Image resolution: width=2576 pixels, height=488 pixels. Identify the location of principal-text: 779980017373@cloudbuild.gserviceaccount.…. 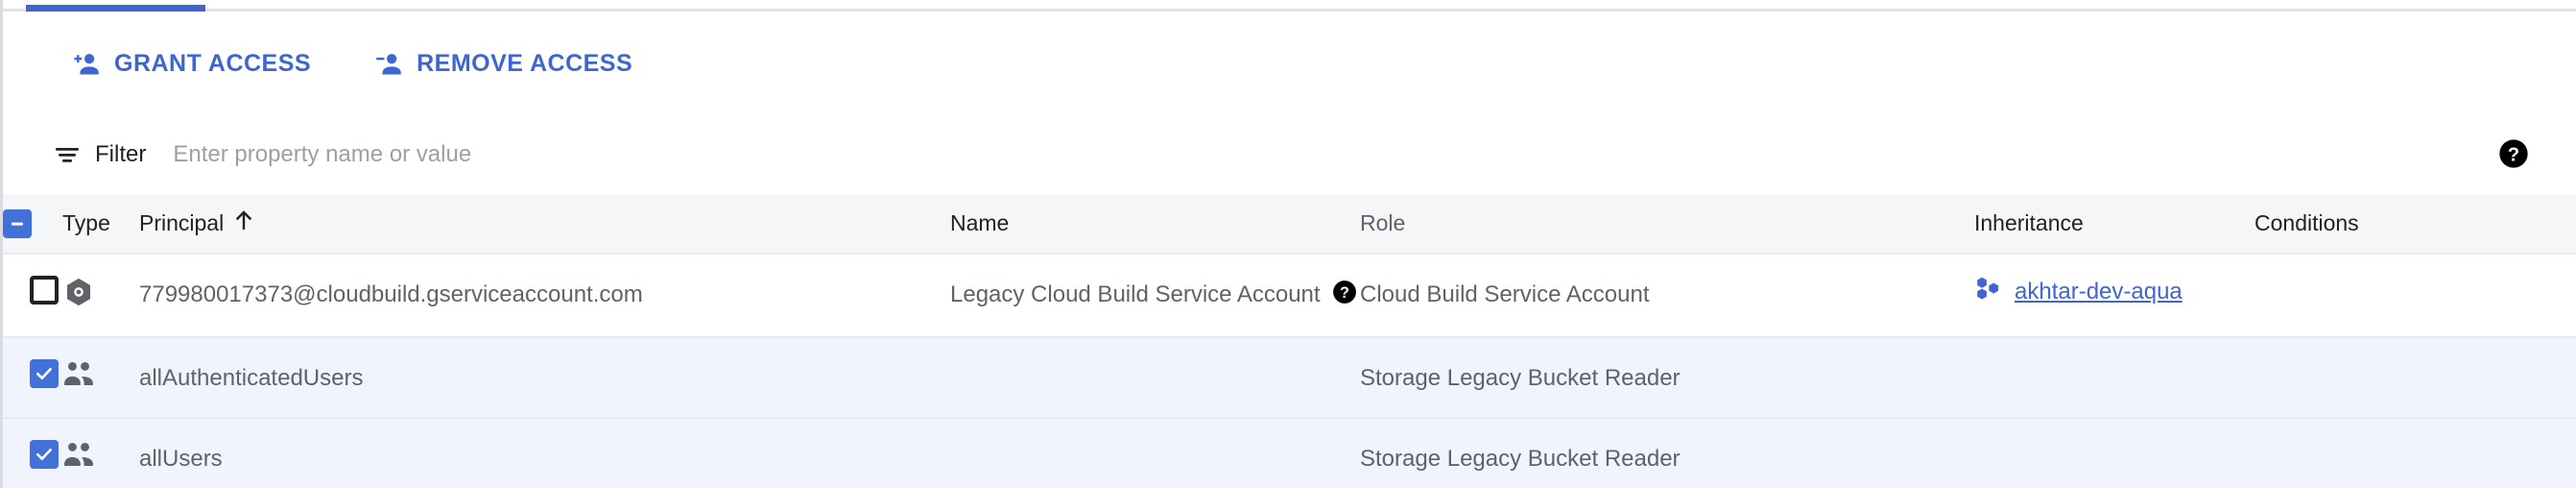
(391, 294).